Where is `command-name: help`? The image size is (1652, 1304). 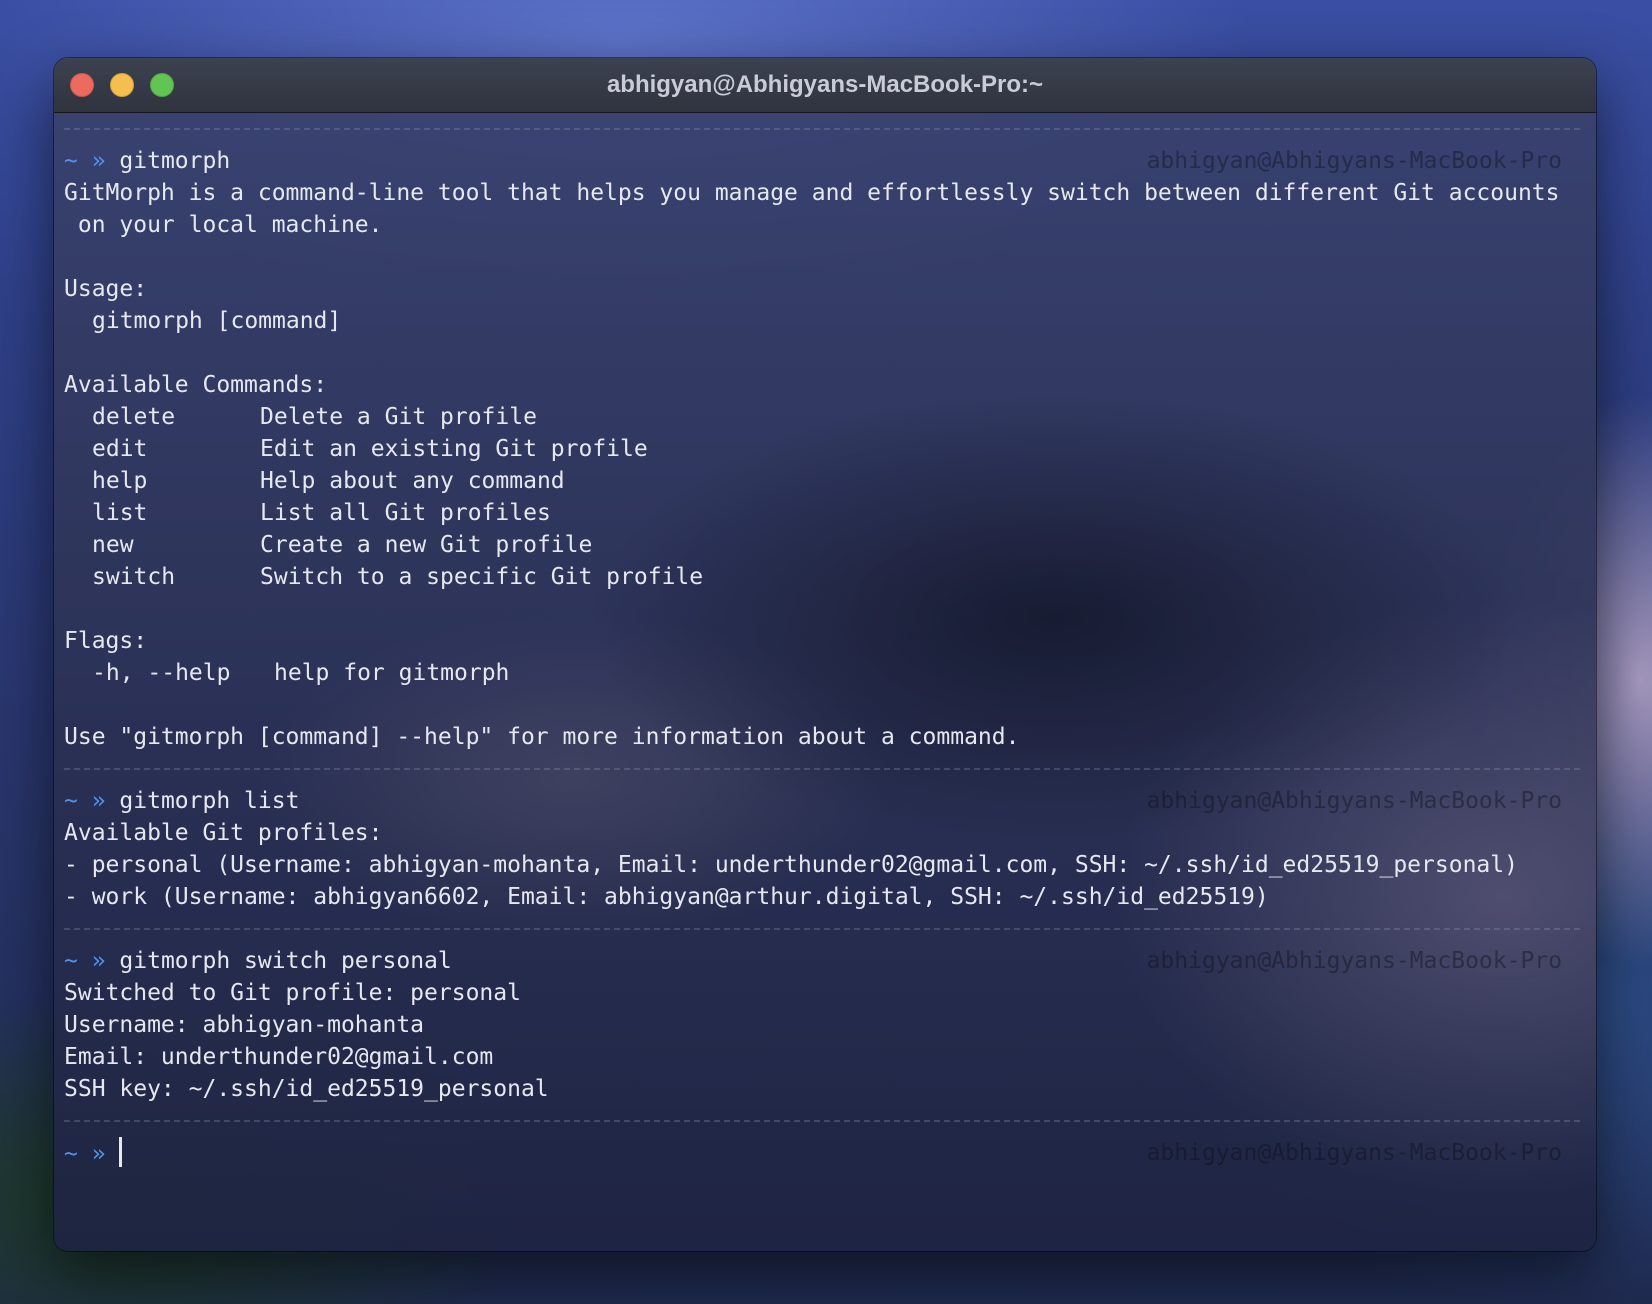 command-name: help is located at coordinates (120, 481).